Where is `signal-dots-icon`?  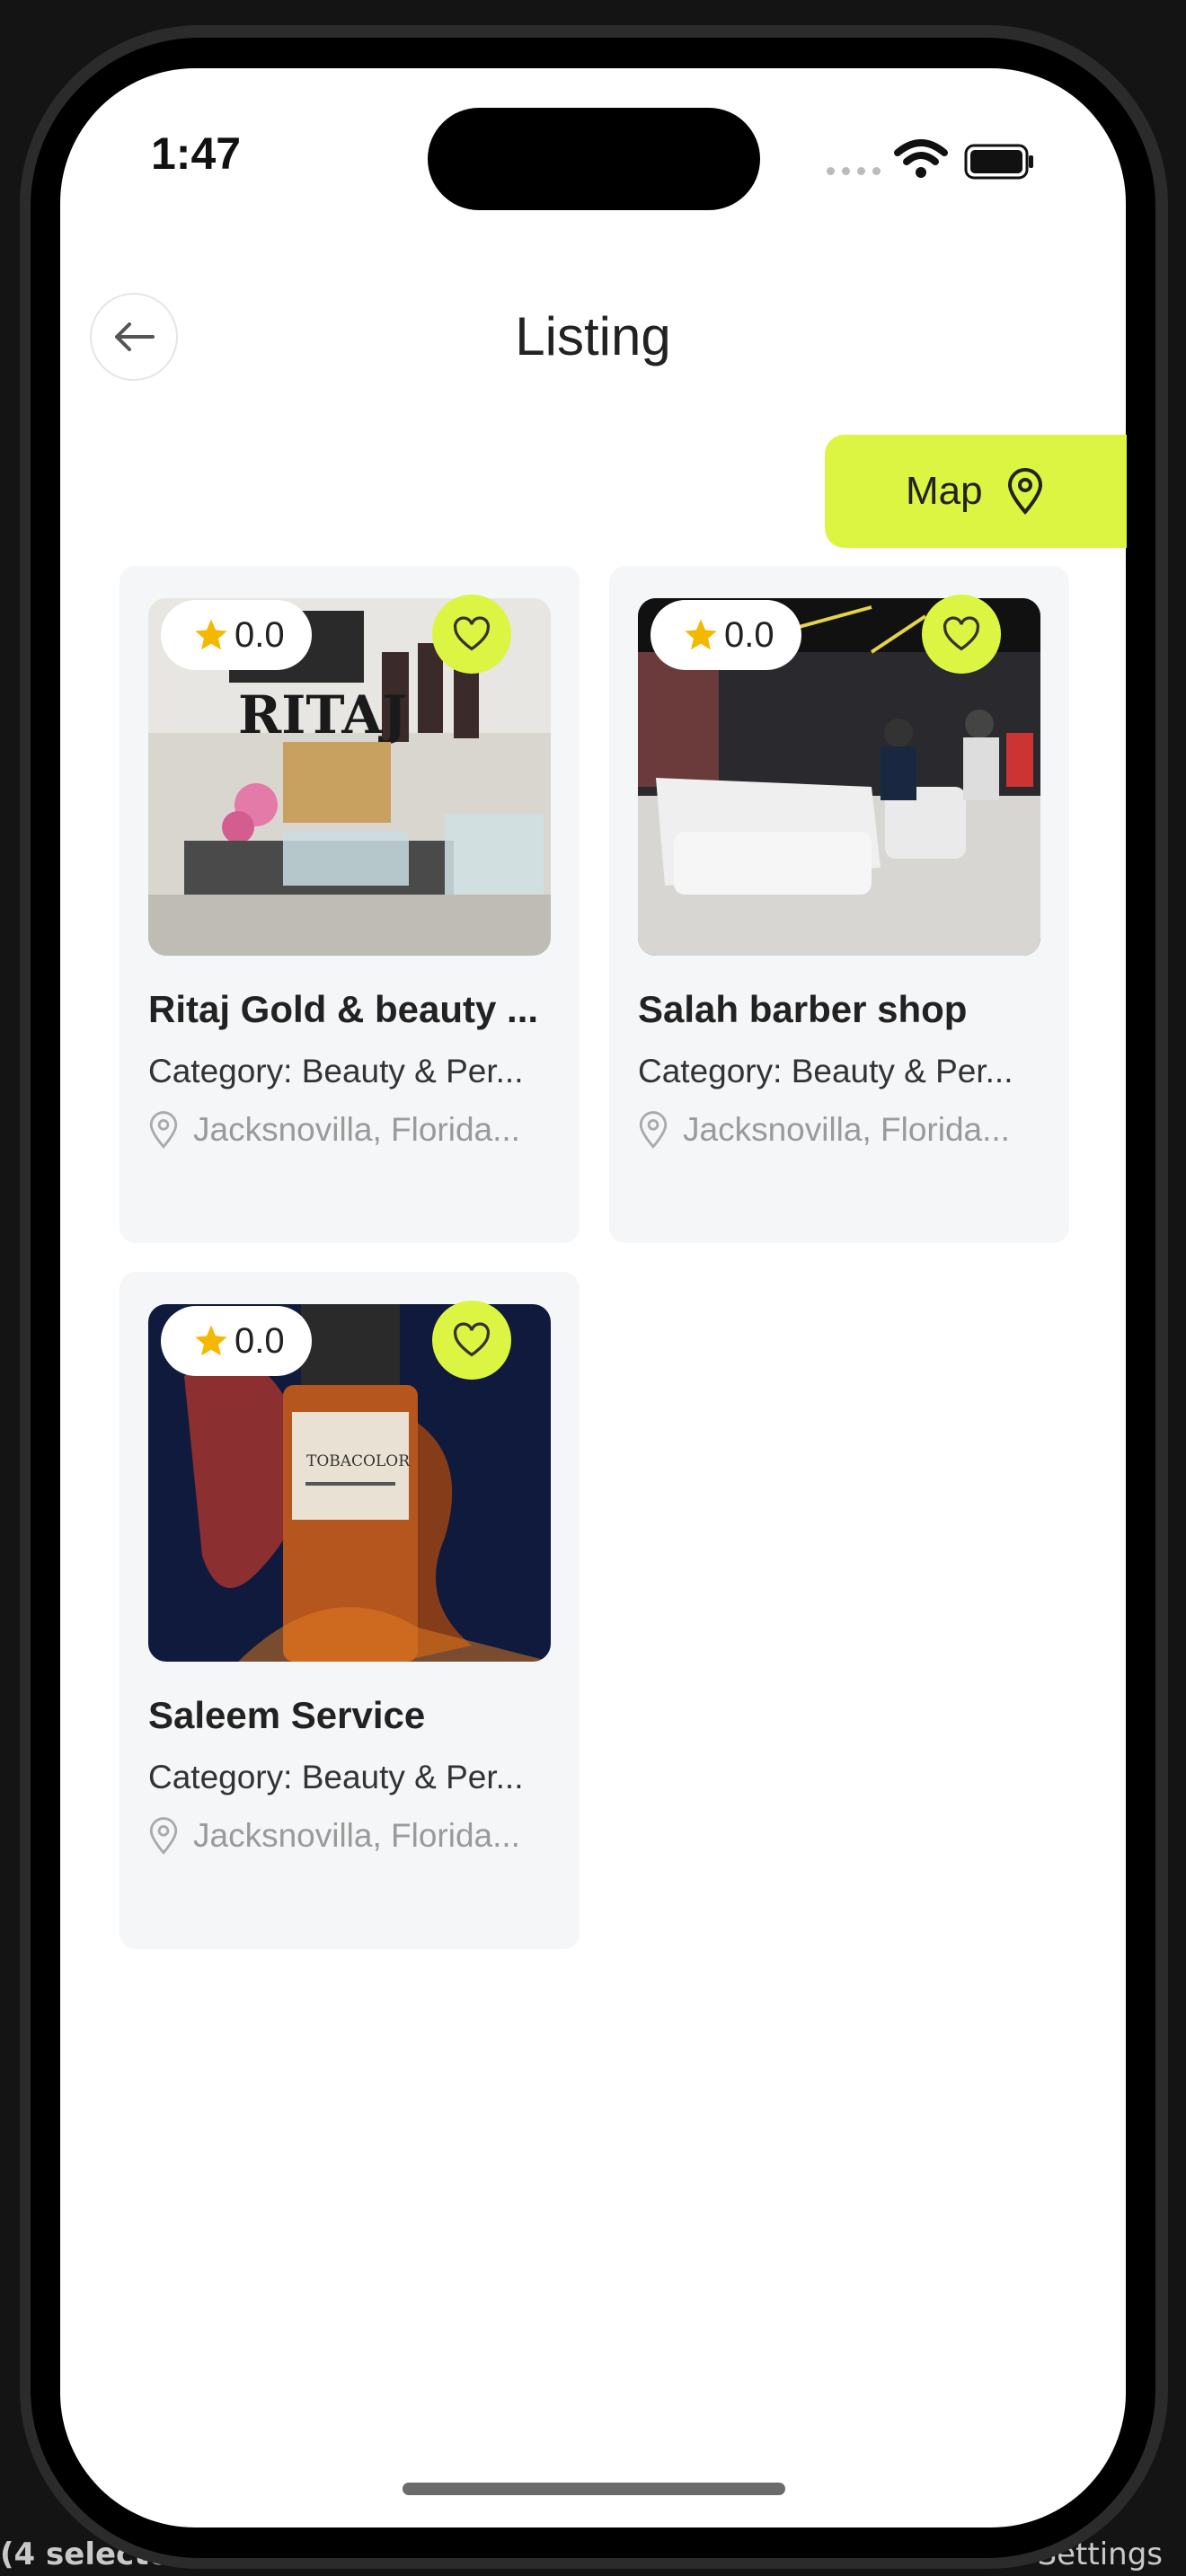
signal-dots-icon is located at coordinates (854, 171).